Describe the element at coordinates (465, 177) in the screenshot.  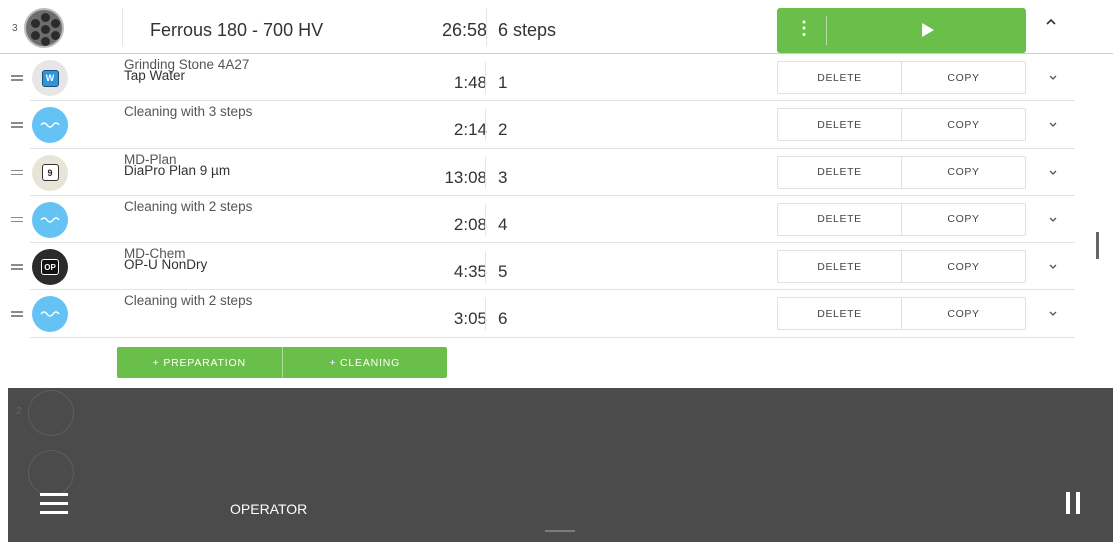
I see `step-time: 13:08` at that location.